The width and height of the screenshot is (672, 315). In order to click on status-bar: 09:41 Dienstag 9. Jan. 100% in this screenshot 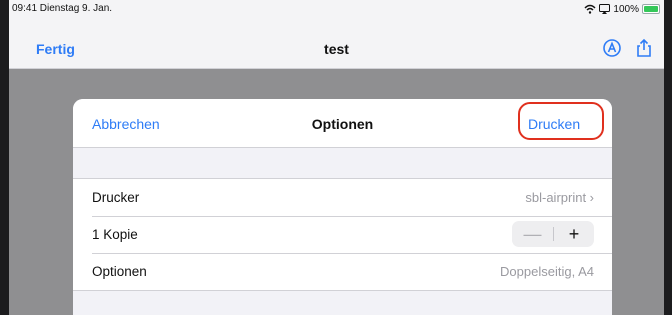, I will do `click(336, 9)`.